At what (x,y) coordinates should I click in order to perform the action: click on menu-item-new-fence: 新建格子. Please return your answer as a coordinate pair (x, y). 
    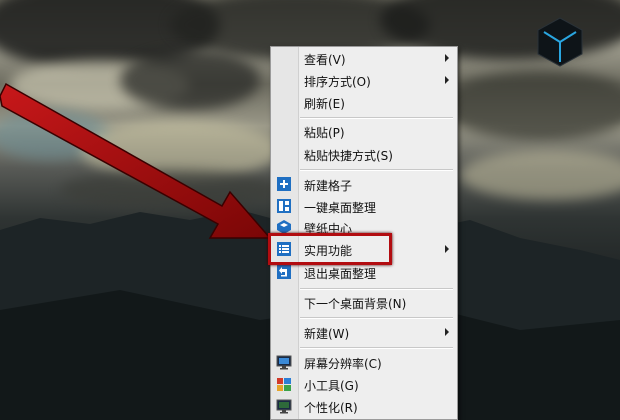
    Looking at the image, I should click on (364, 184).